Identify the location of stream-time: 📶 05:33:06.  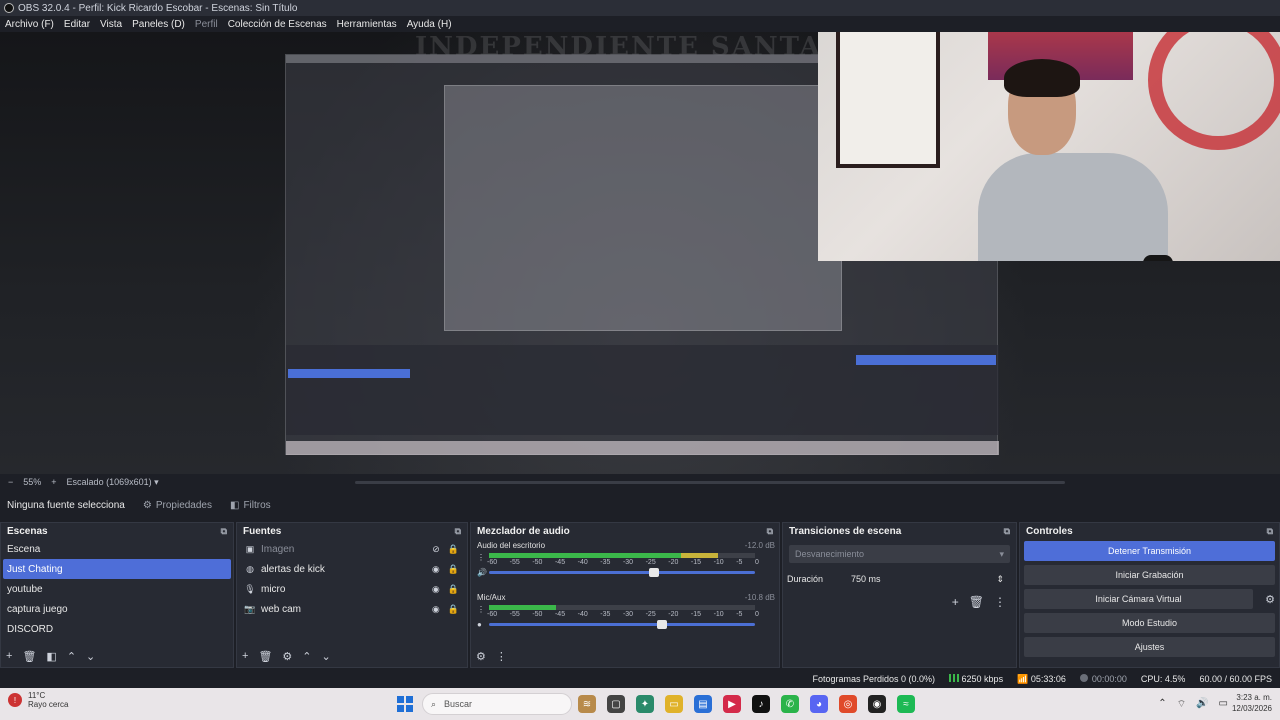
(1041, 679).